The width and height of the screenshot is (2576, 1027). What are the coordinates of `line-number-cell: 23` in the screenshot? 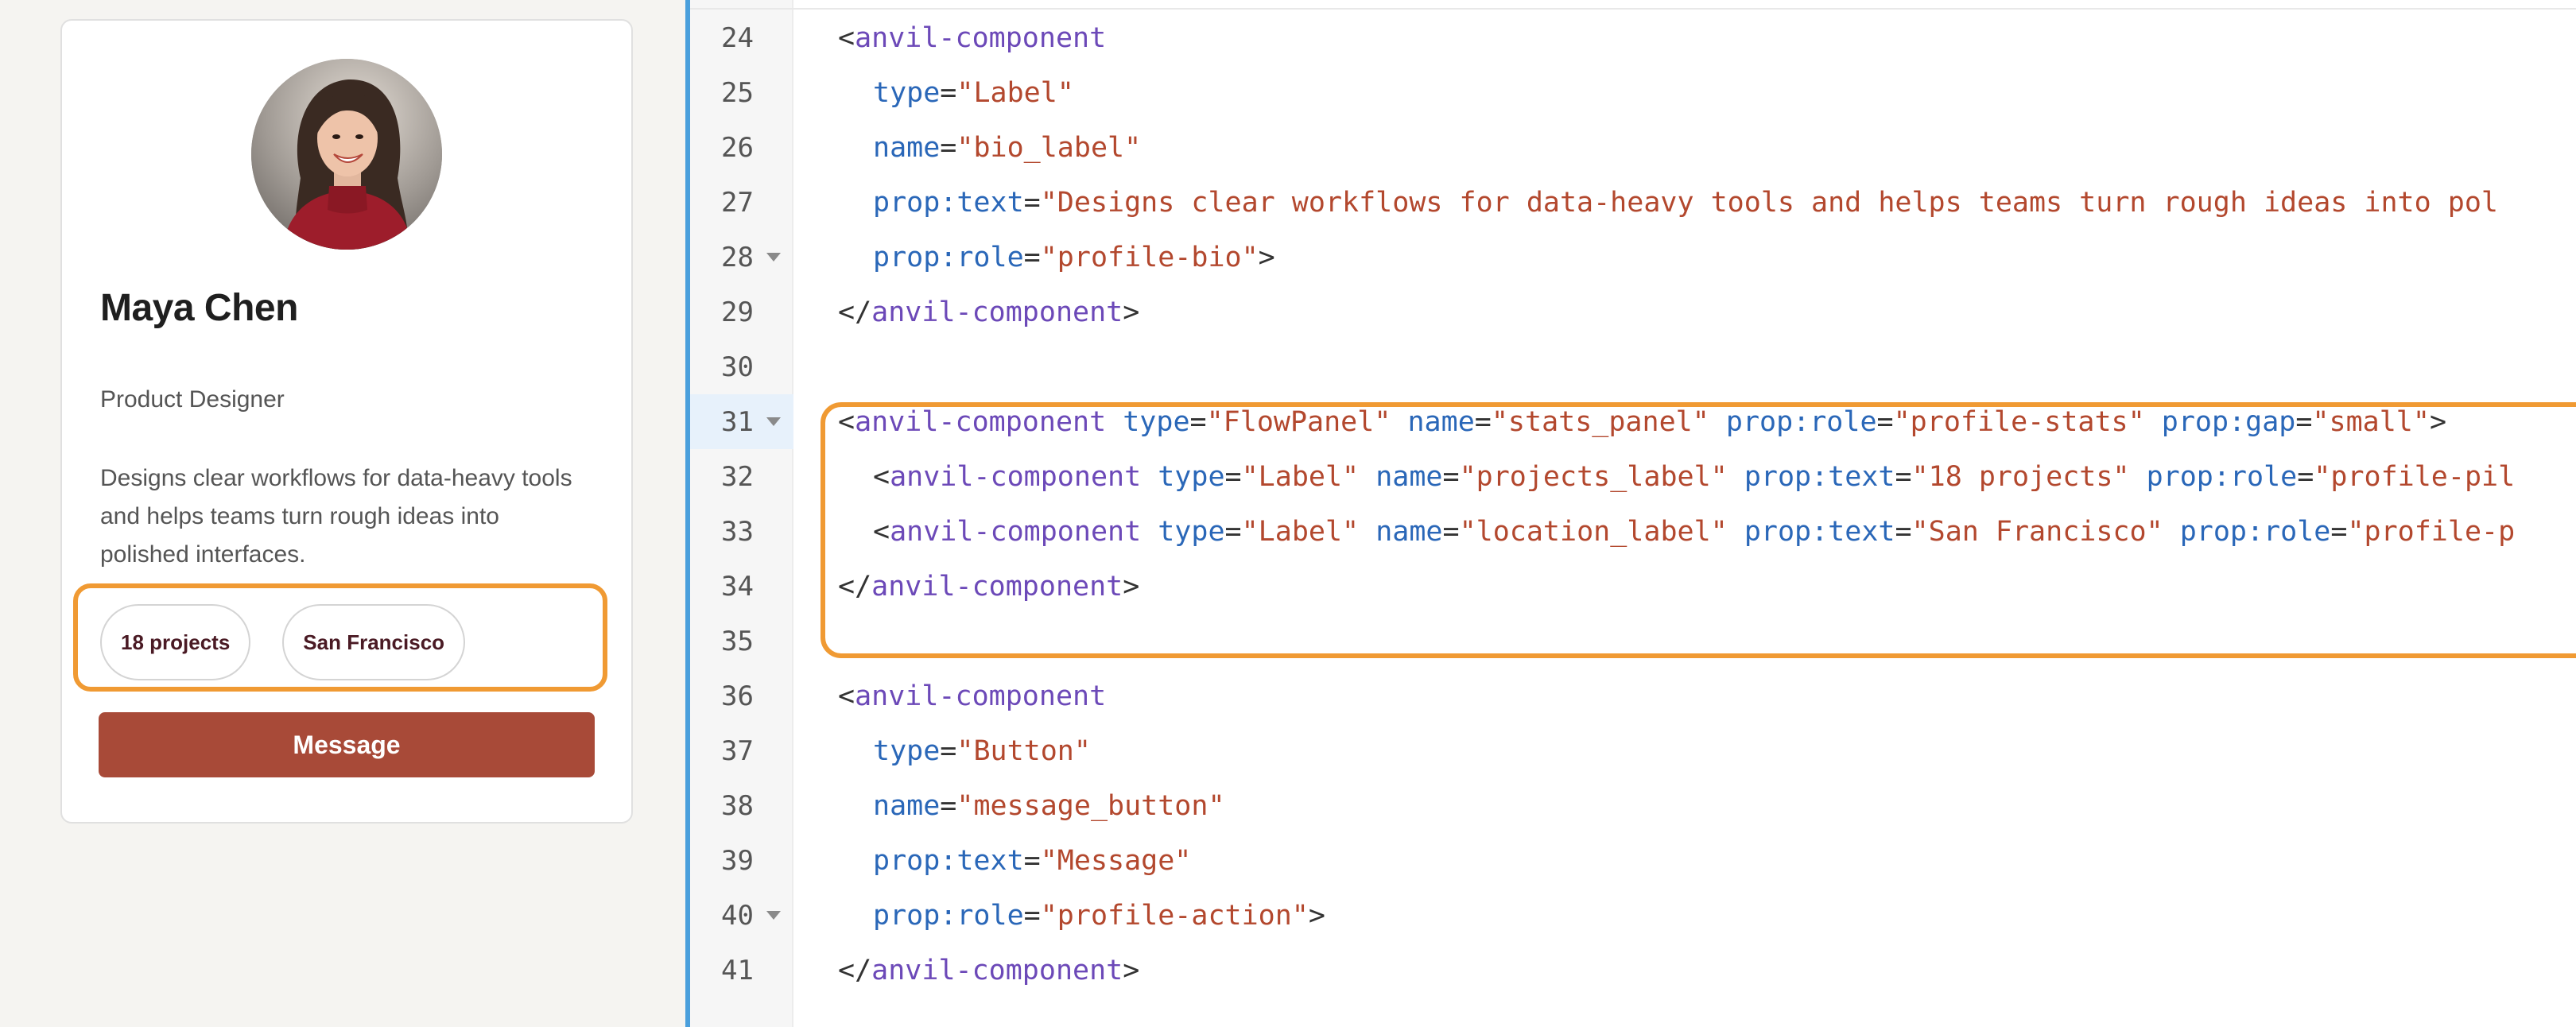 It's located at (742, 5).